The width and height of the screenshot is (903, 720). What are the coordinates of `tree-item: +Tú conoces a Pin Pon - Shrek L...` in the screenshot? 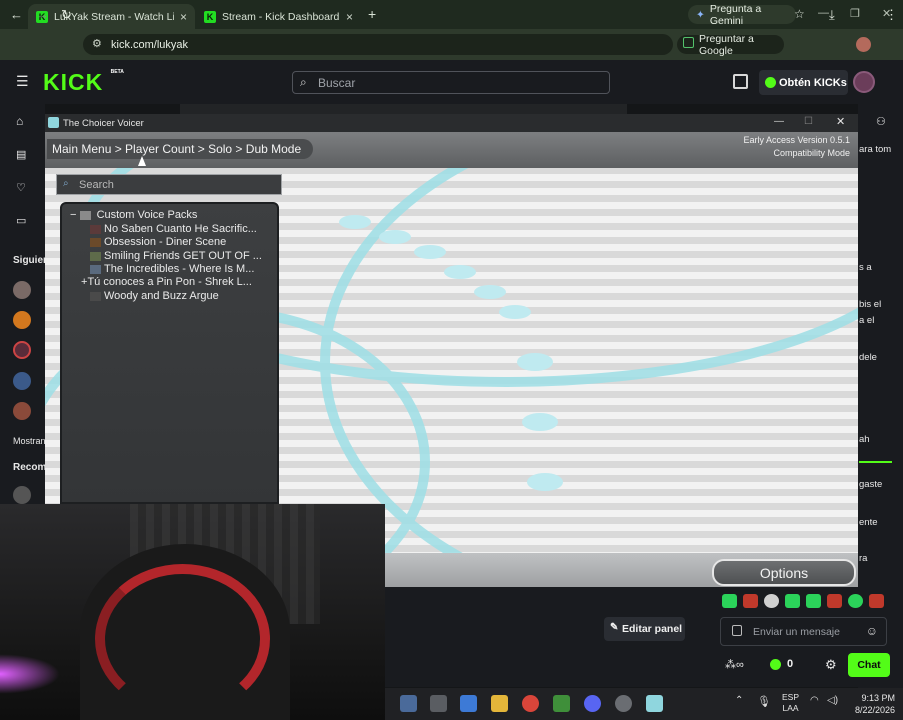 It's located at (166, 282).